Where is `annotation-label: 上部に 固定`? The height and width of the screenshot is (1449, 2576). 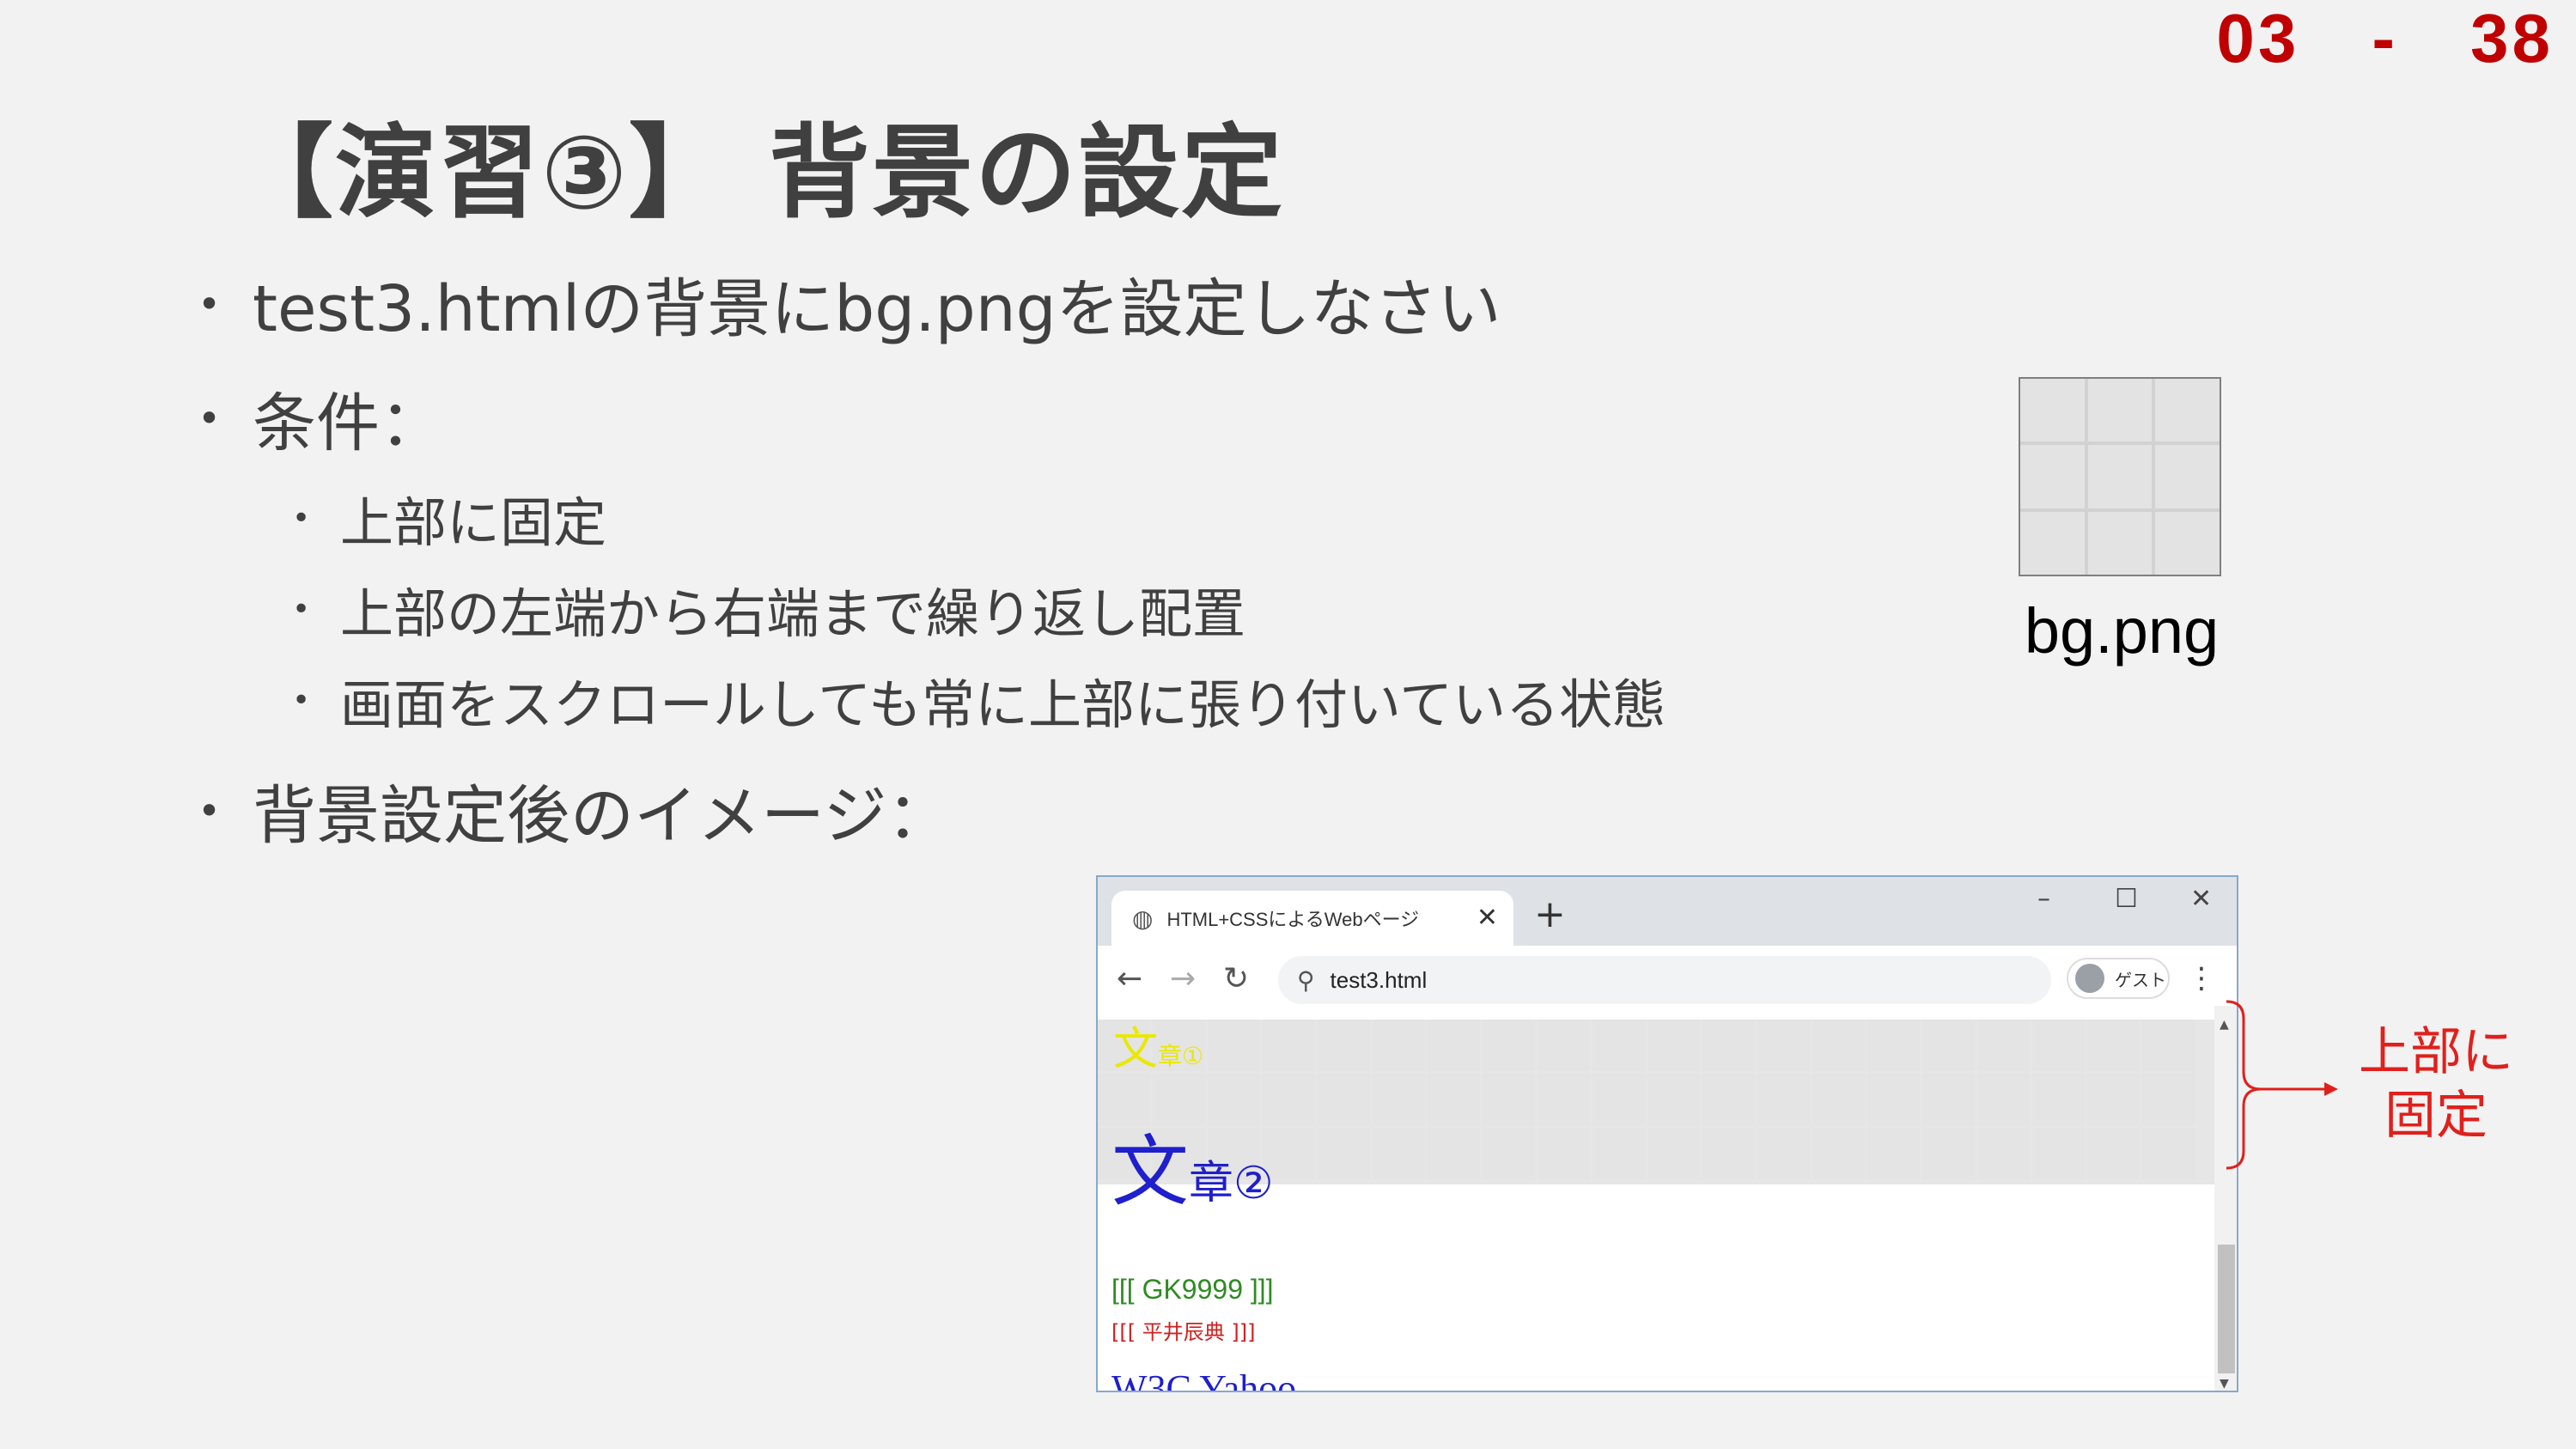
annotation-label: 上部に 固定 is located at coordinates (2436, 1084).